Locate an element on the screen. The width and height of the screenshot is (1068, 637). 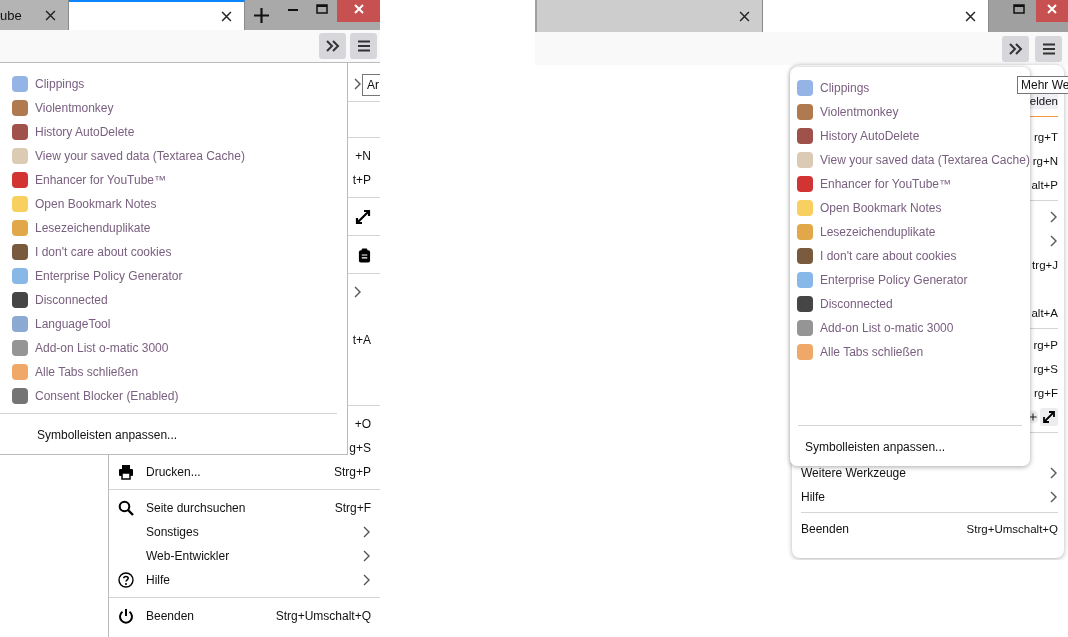
shortcut-label: g+S is located at coordinates (360, 448).